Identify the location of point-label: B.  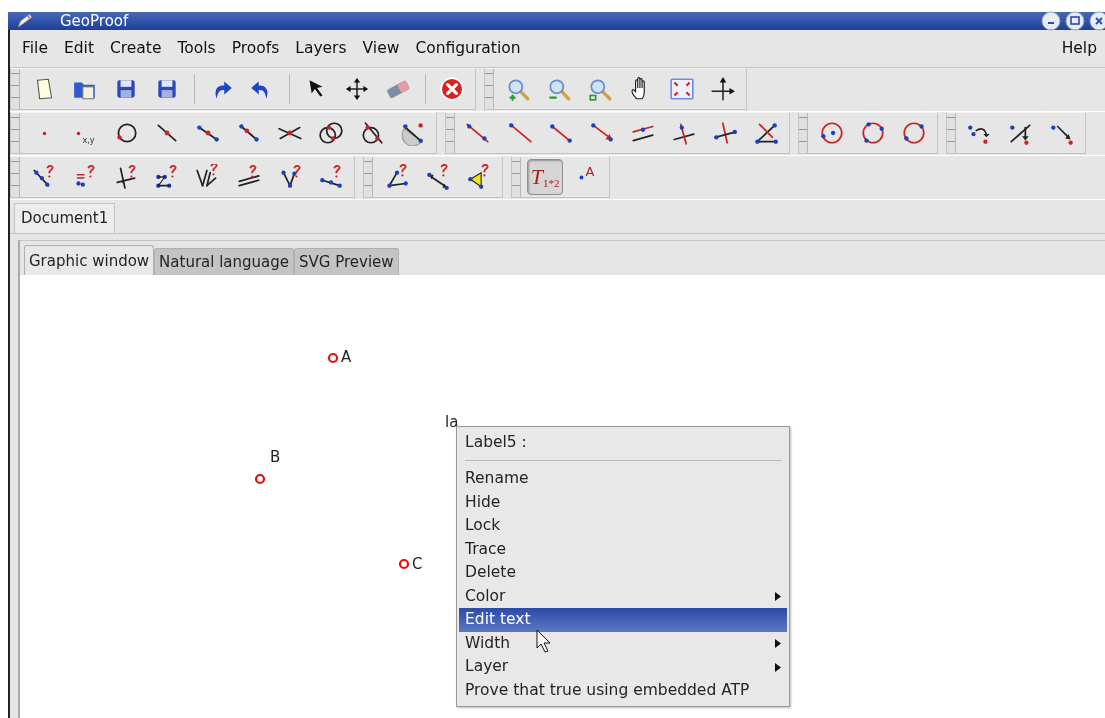
(275, 457).